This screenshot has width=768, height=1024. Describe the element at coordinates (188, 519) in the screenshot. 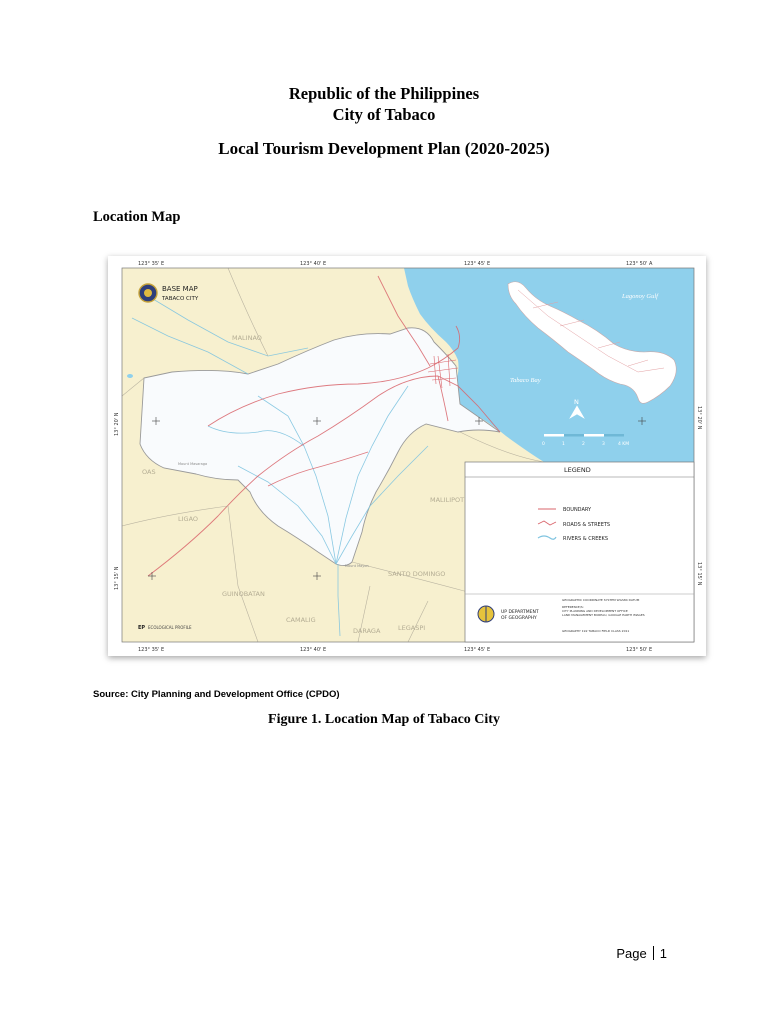

I see `label-ligao: LIGAO` at that location.